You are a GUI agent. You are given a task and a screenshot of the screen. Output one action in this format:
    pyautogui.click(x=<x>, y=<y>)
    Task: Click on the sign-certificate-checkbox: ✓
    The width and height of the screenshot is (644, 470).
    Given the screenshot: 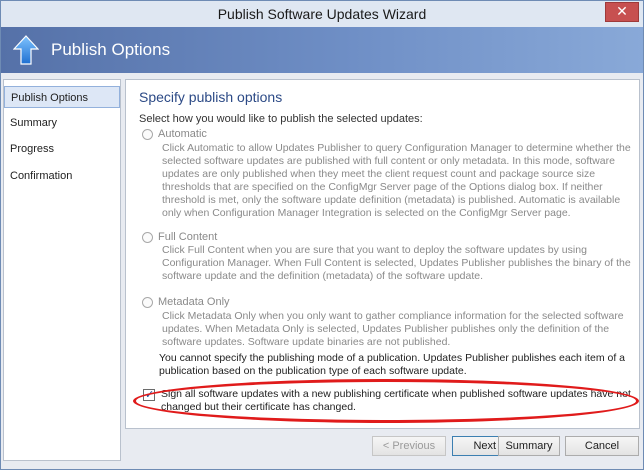 What is the action you would take?
    pyautogui.click(x=149, y=395)
    